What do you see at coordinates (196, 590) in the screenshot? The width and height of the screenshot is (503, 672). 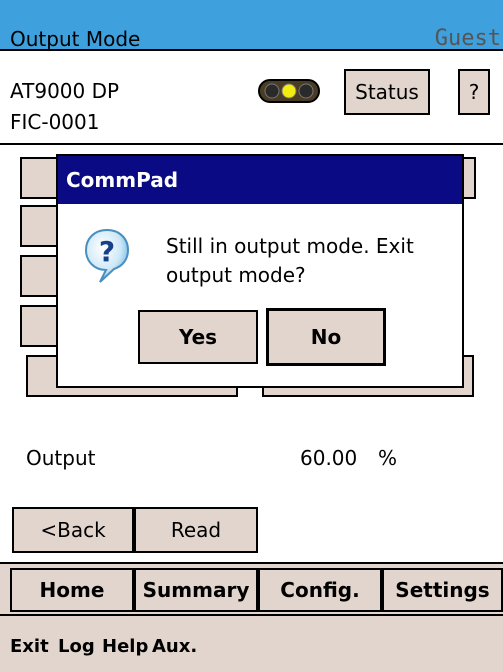 I see `nav-summary-button: Summary` at bounding box center [196, 590].